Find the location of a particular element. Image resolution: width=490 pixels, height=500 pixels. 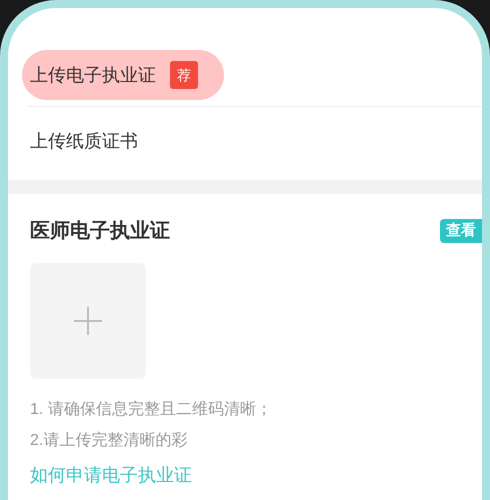

option-label: 上传纸质证书 is located at coordinates (84, 141).